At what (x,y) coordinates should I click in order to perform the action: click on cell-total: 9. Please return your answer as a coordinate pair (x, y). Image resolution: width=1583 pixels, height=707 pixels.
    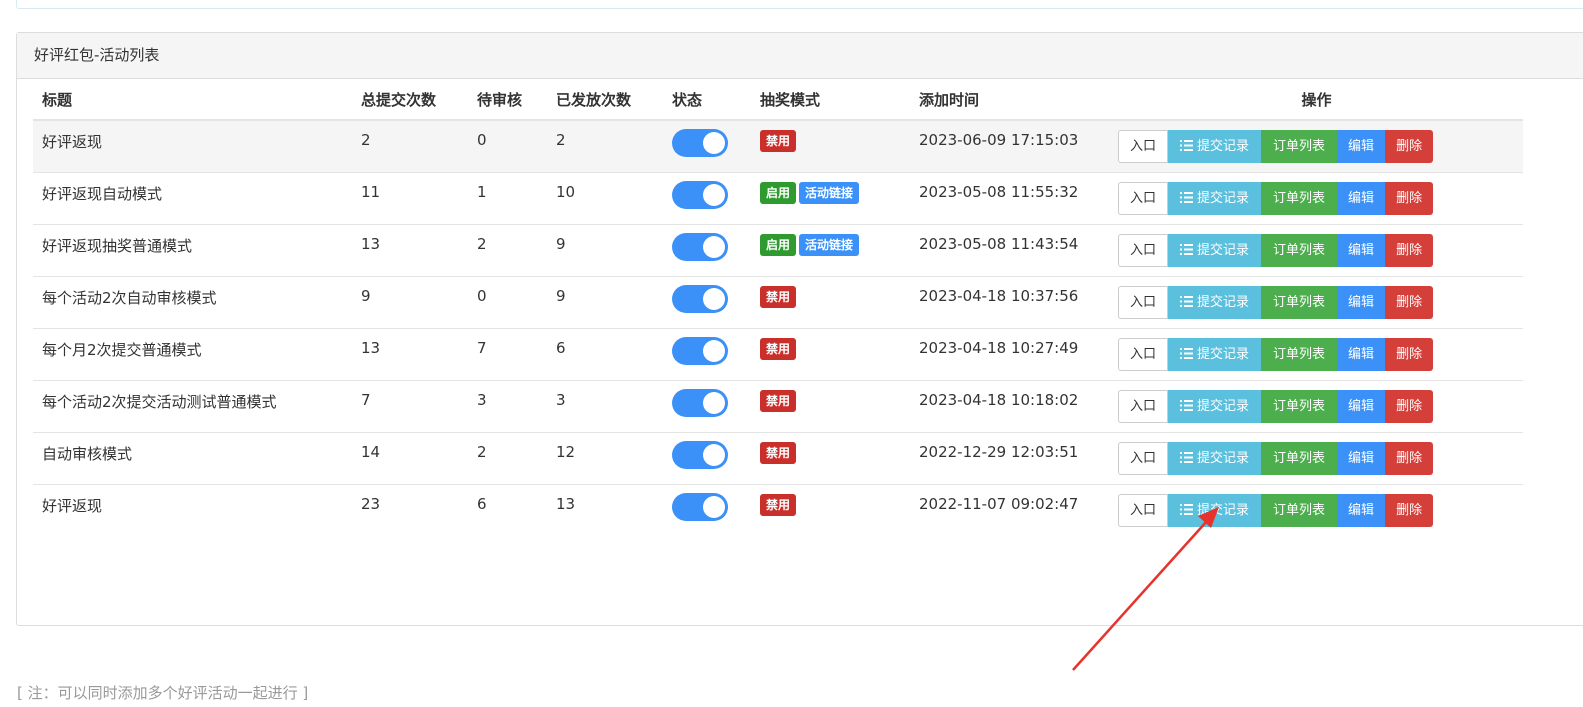
    Looking at the image, I should click on (410, 301).